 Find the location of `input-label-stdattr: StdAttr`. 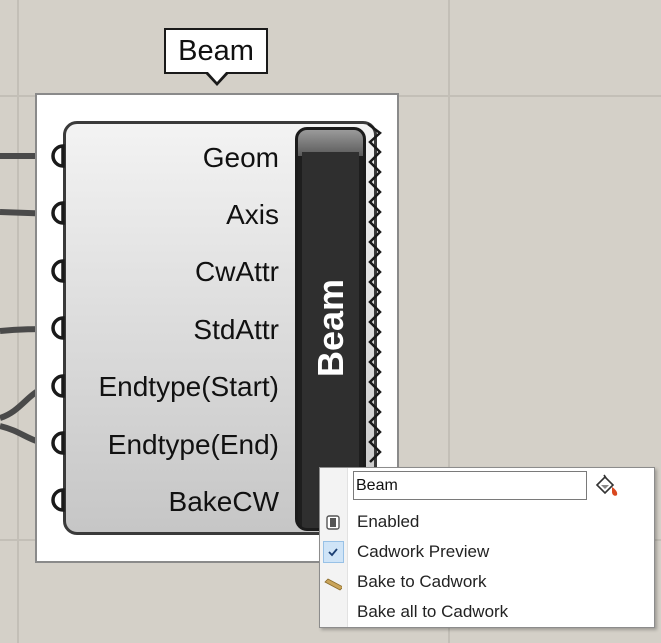

input-label-stdattr: StdAttr is located at coordinates (236, 329).